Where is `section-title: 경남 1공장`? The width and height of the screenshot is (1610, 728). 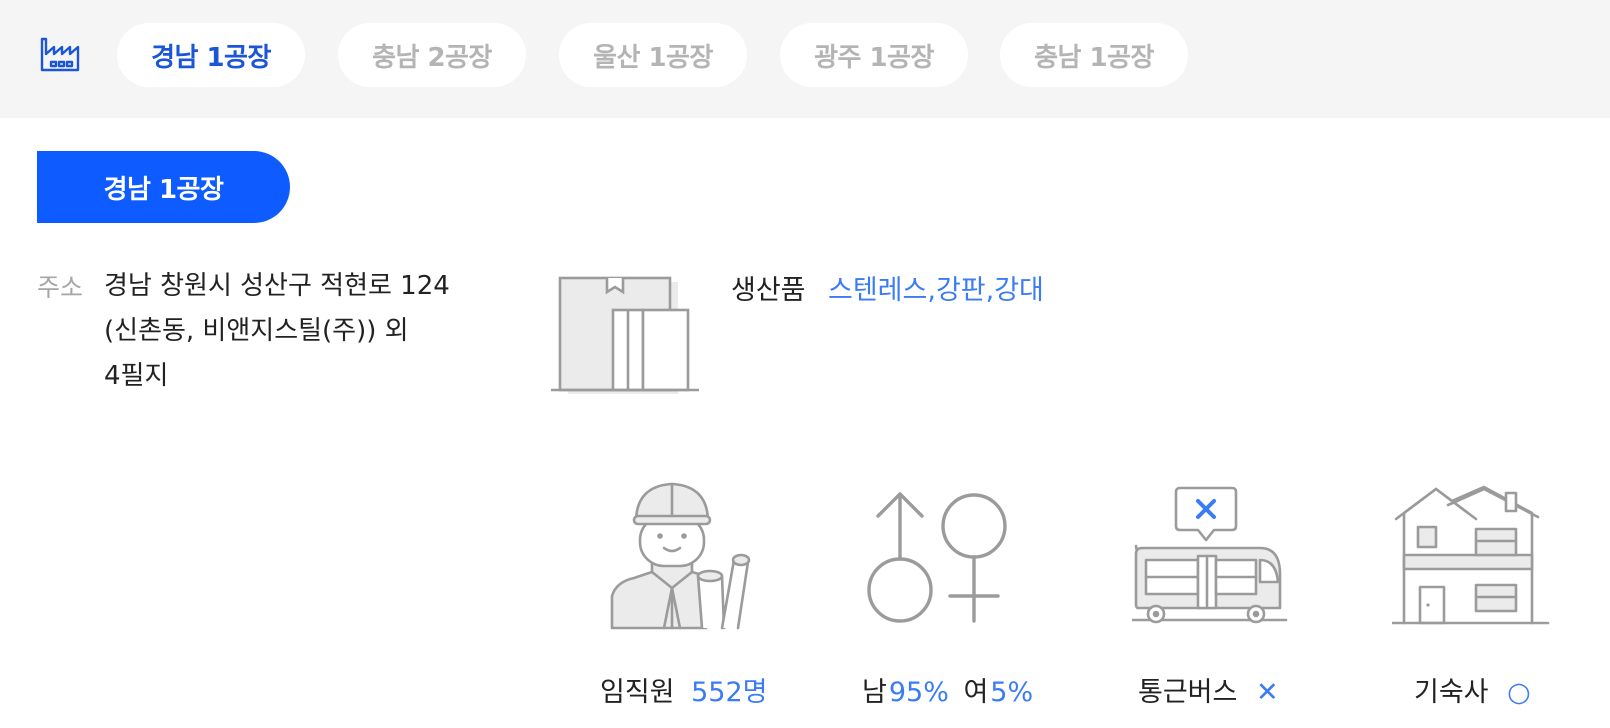
section-title: 경남 1공장 is located at coordinates (163, 187).